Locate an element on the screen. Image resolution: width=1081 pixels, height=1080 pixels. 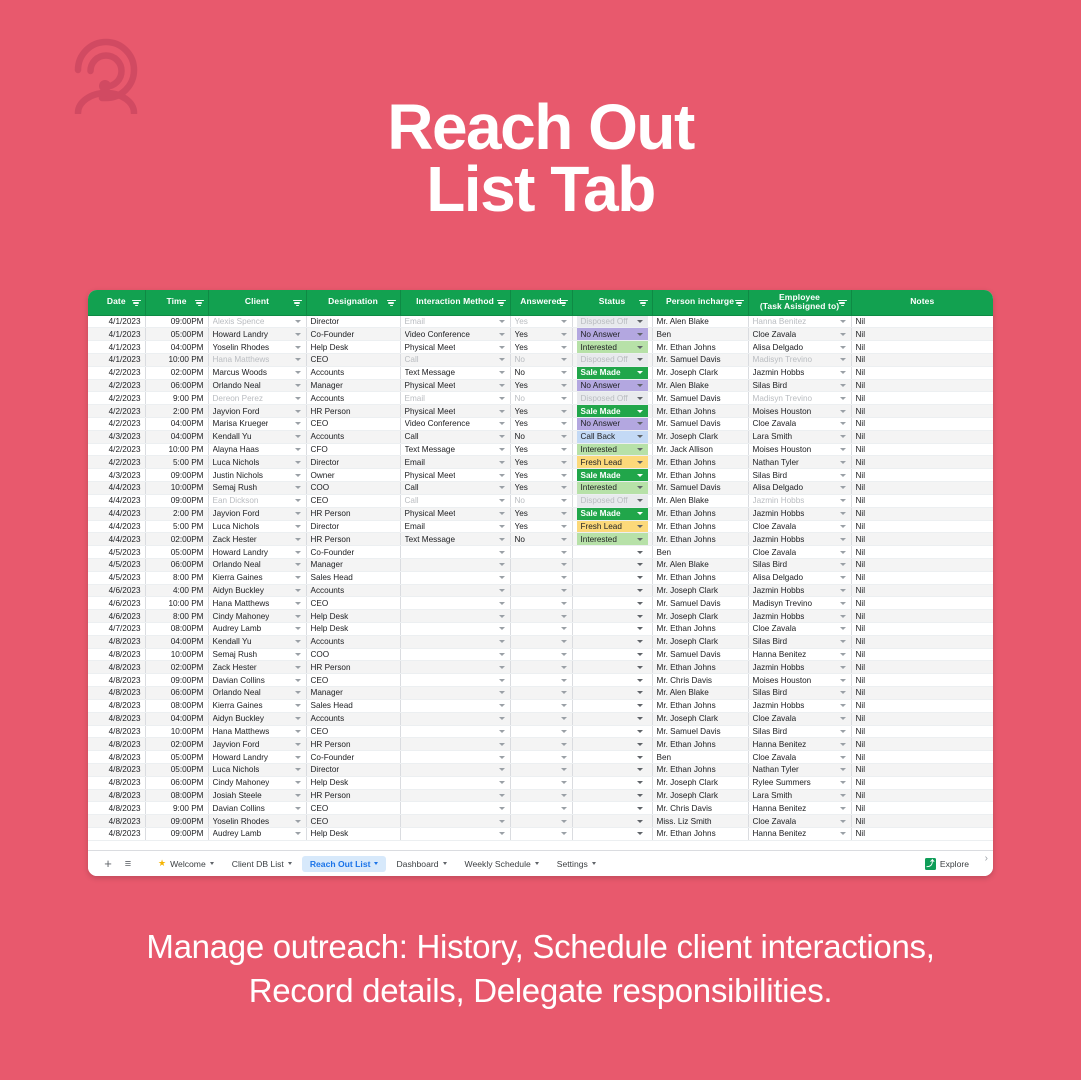
cell-client: Hana Matthews is located at coordinates (257, 603).